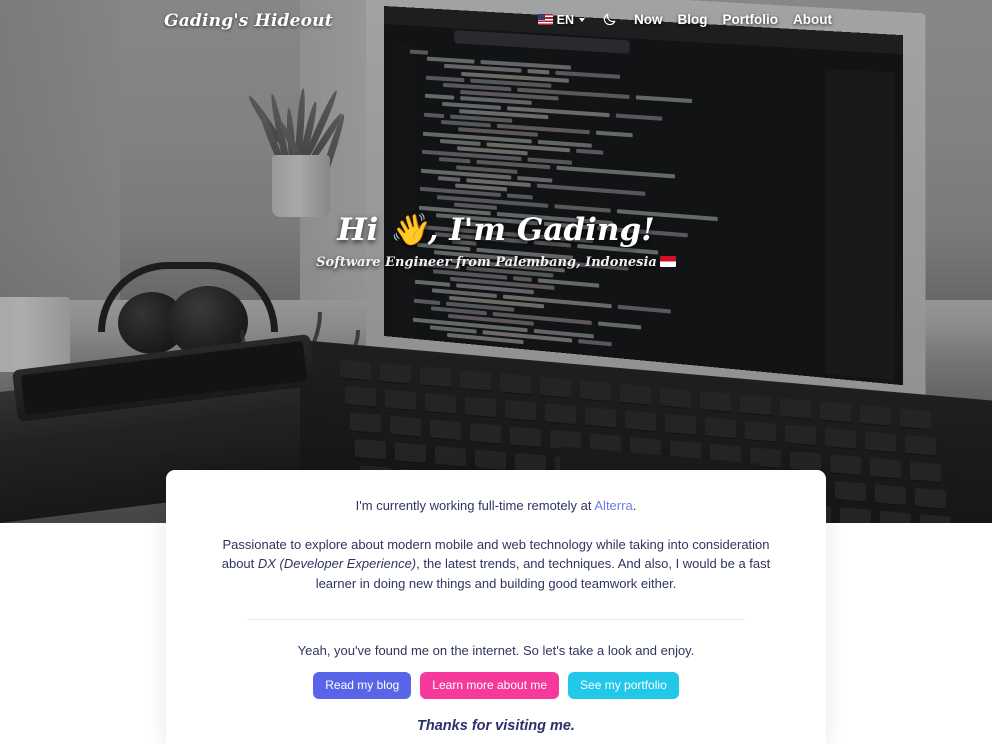  What do you see at coordinates (362, 685) in the screenshot?
I see `read-my-blog-button: Read my blog` at bounding box center [362, 685].